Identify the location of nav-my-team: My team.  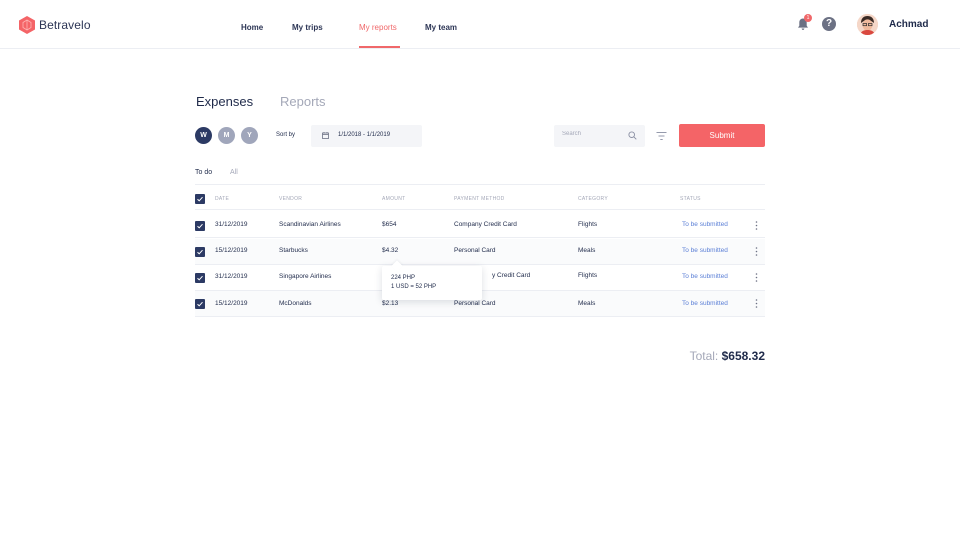
(441, 27).